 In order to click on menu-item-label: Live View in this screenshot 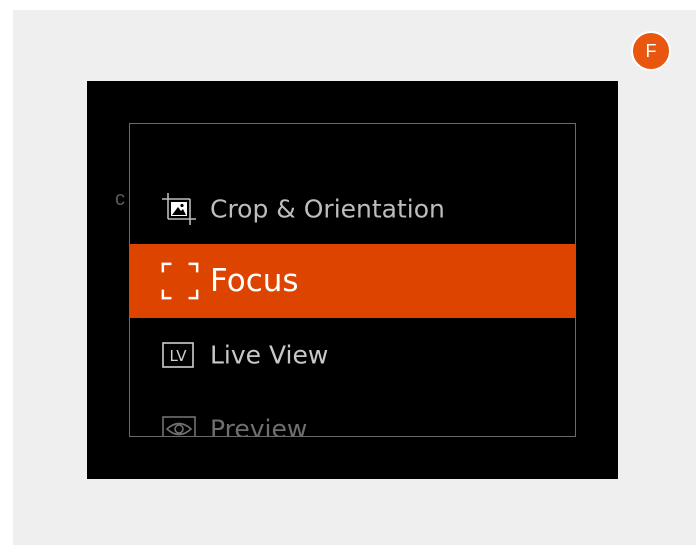, I will do `click(269, 355)`.